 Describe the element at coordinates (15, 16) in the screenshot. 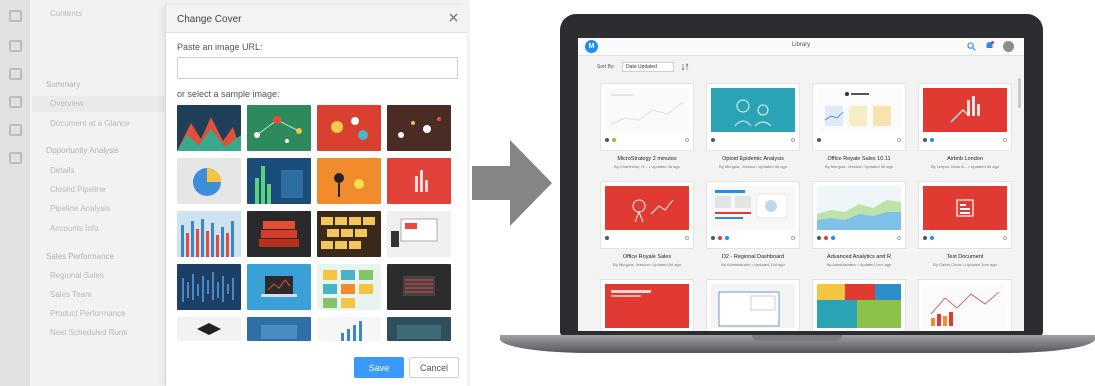

I see `rail-home-icon` at that location.